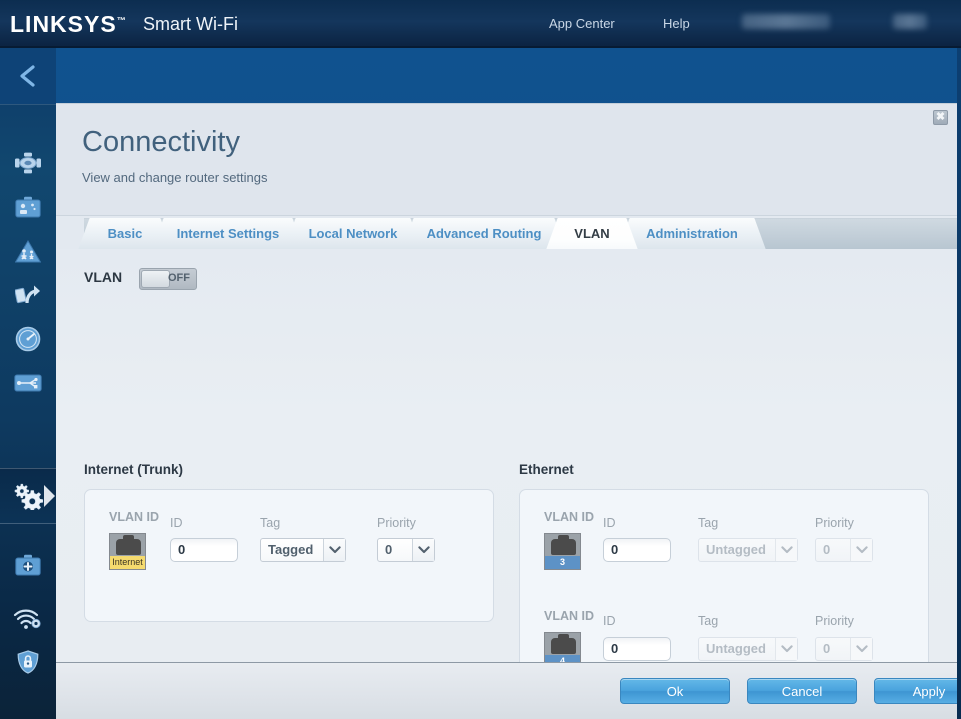 This screenshot has height=719, width=961. Describe the element at coordinates (940, 117) in the screenshot. I see `close-icon: ✖` at that location.